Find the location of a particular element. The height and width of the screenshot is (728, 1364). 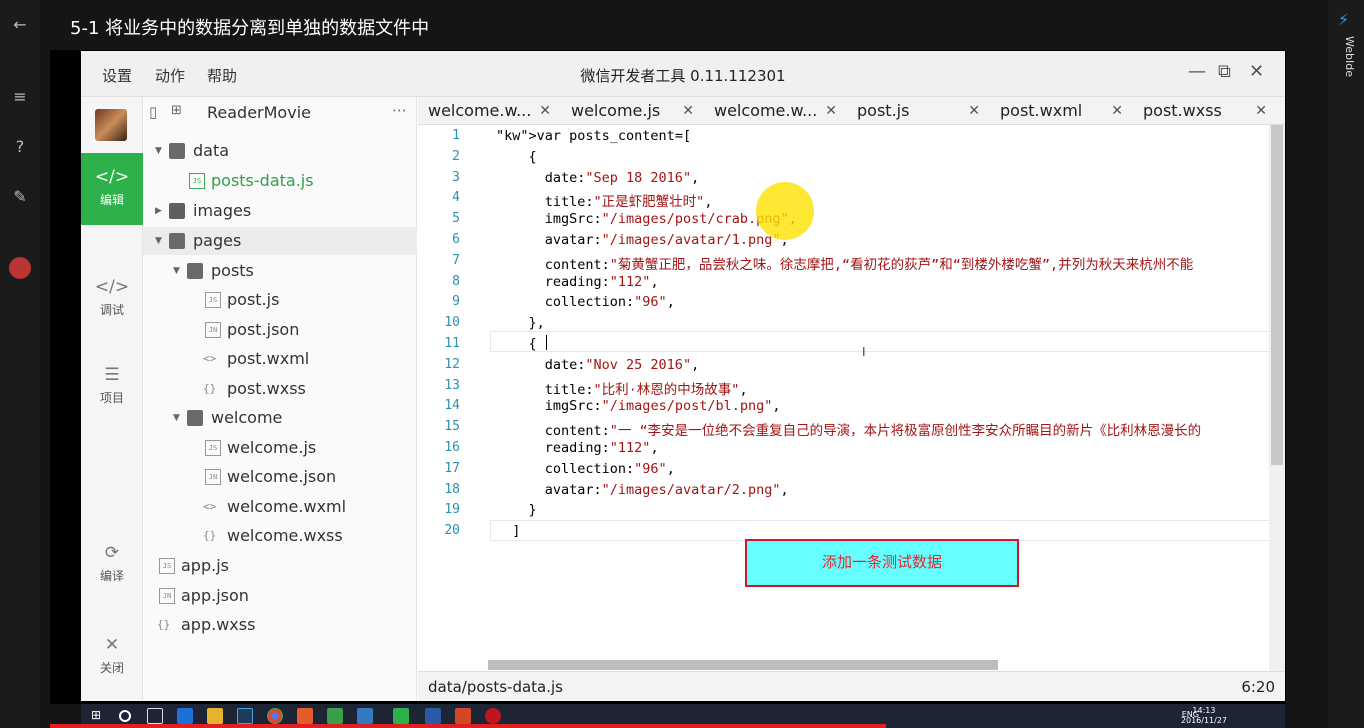

tree-folder-welcome: ▼ welcome is located at coordinates (280, 418).